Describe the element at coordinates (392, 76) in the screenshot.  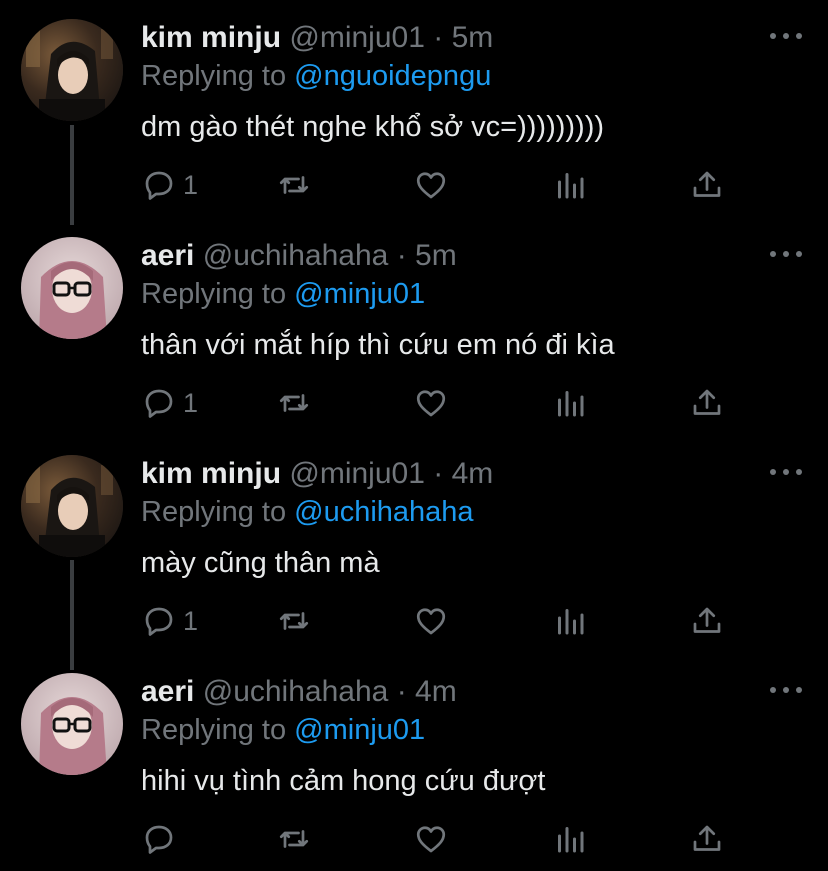
I see `mention-link: @nguoidepngu` at that location.